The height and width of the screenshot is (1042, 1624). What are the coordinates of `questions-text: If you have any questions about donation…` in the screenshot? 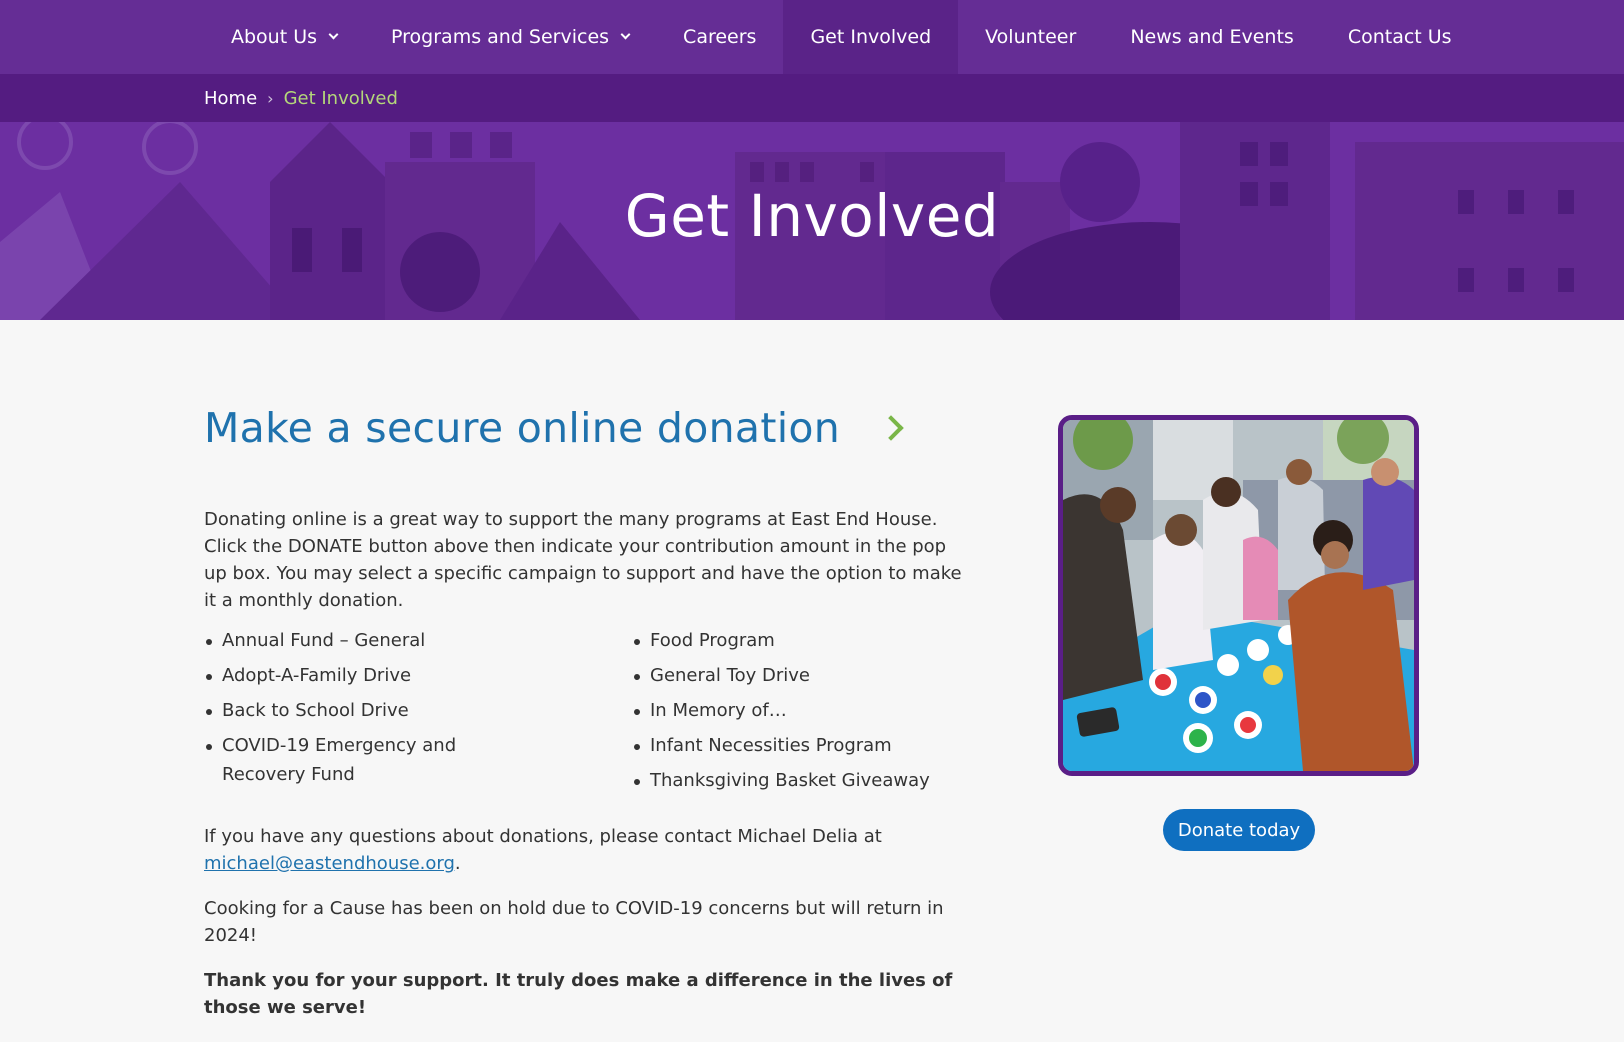 It's located at (543, 836).